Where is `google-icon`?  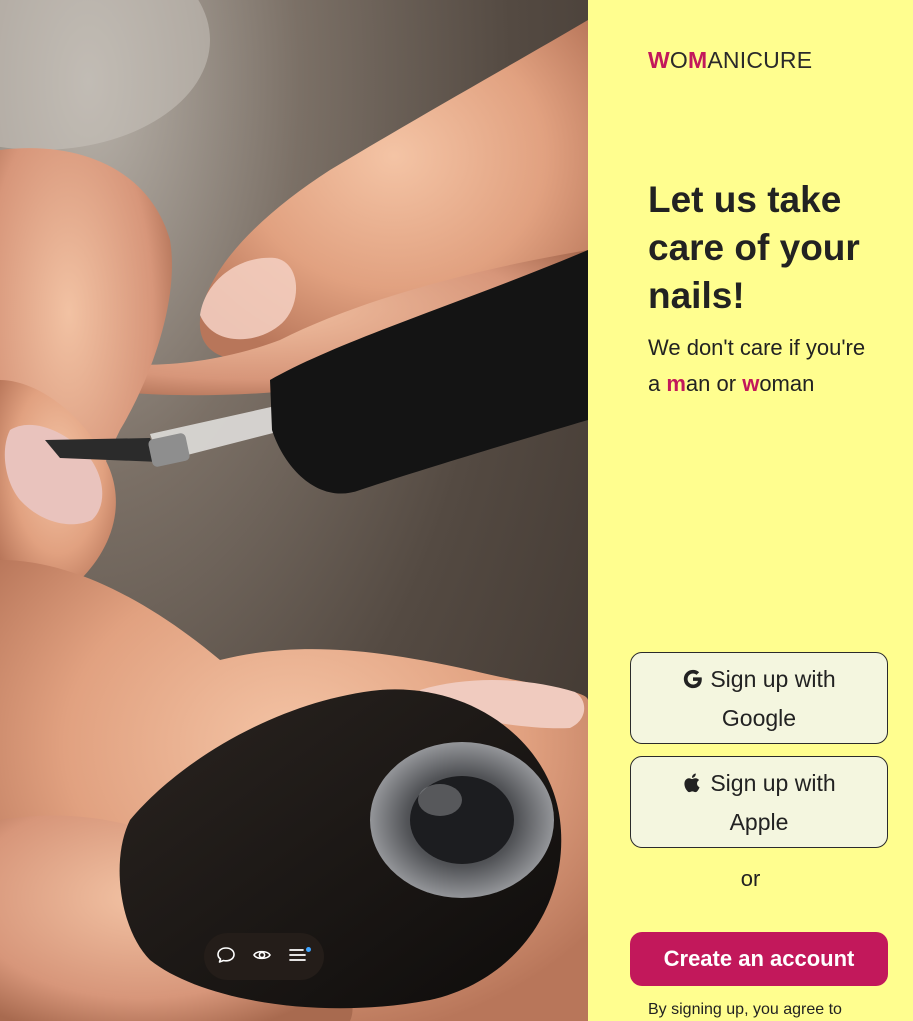
google-icon is located at coordinates (693, 682).